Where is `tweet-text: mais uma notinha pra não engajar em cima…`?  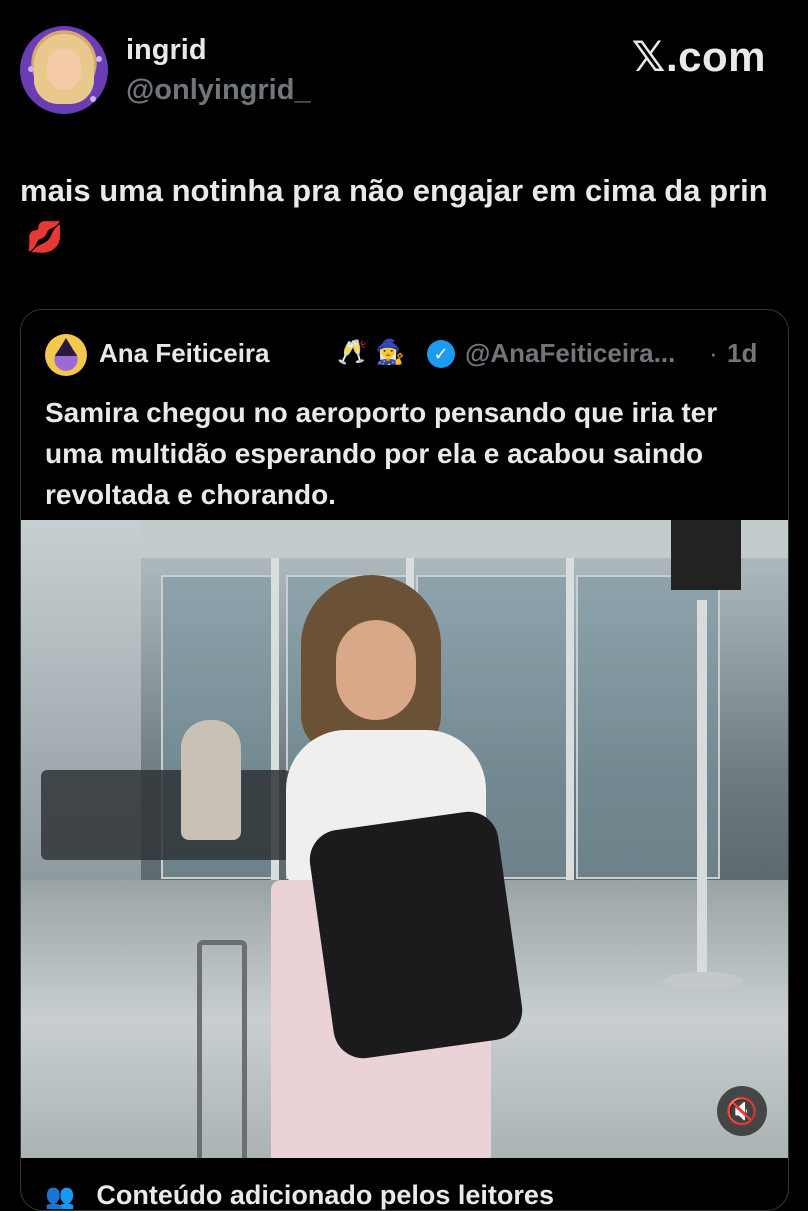 tweet-text: mais uma notinha pra não engajar em cima… is located at coordinates (405, 214).